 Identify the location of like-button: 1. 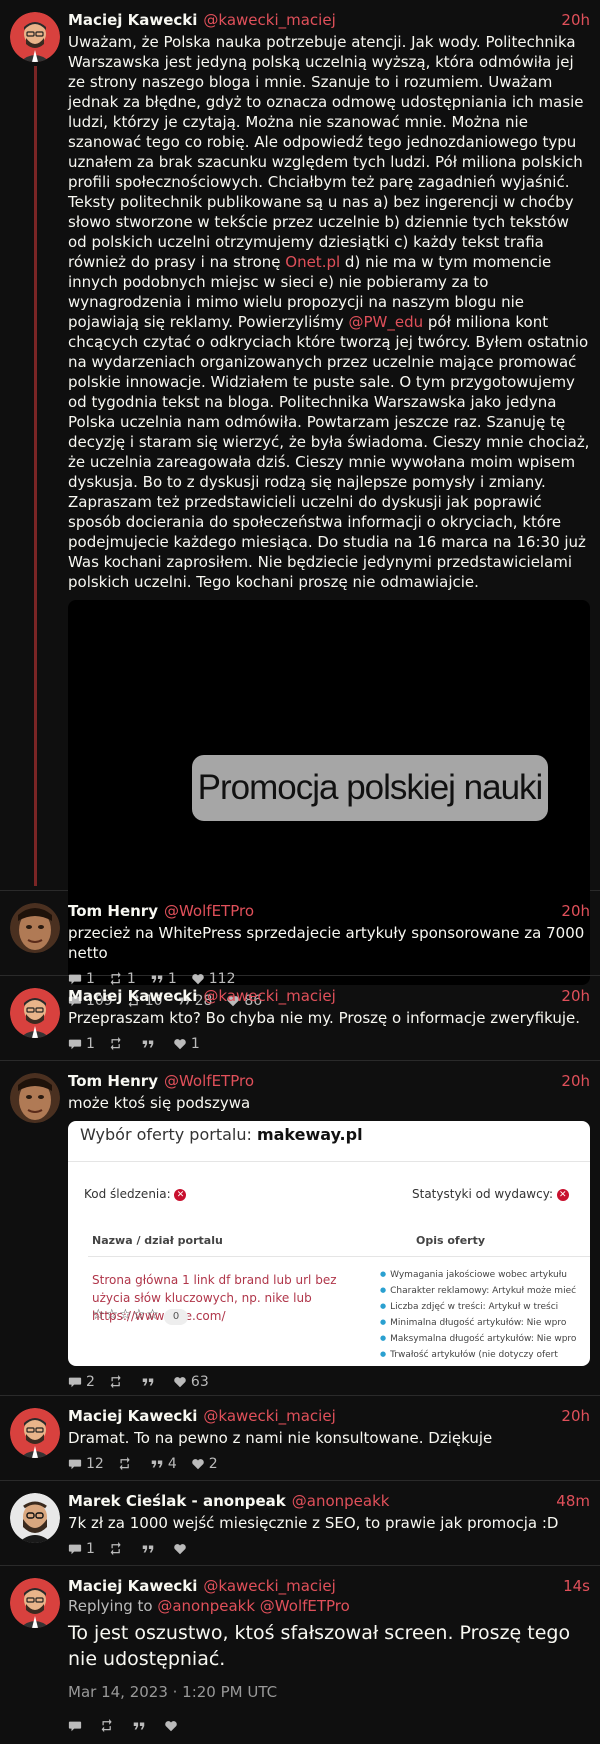
(186, 1044).